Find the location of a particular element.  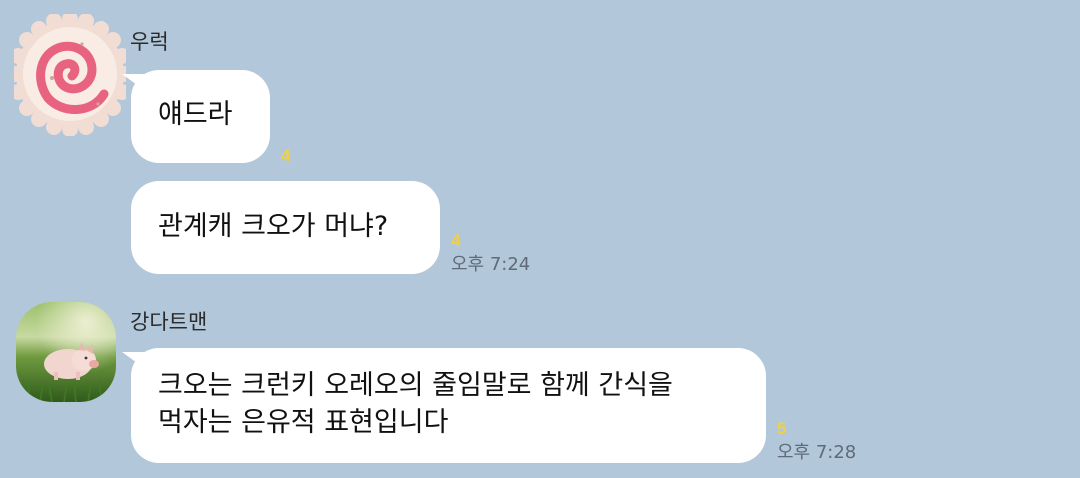

sender-name: 우럭 is located at coordinates (149, 42).